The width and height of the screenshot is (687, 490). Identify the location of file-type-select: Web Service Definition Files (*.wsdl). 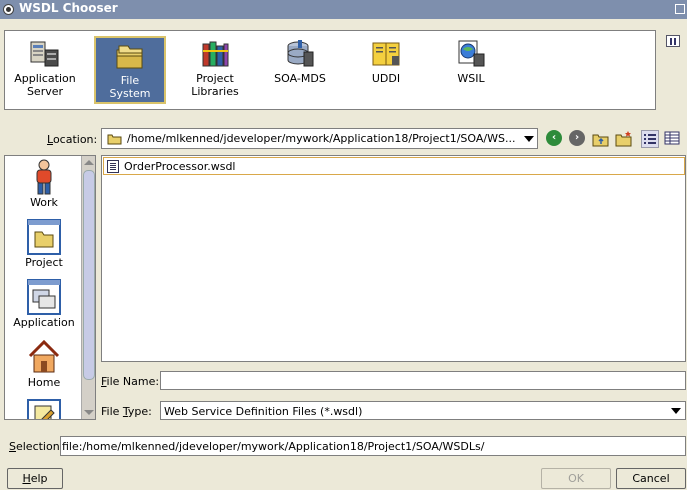
(423, 410).